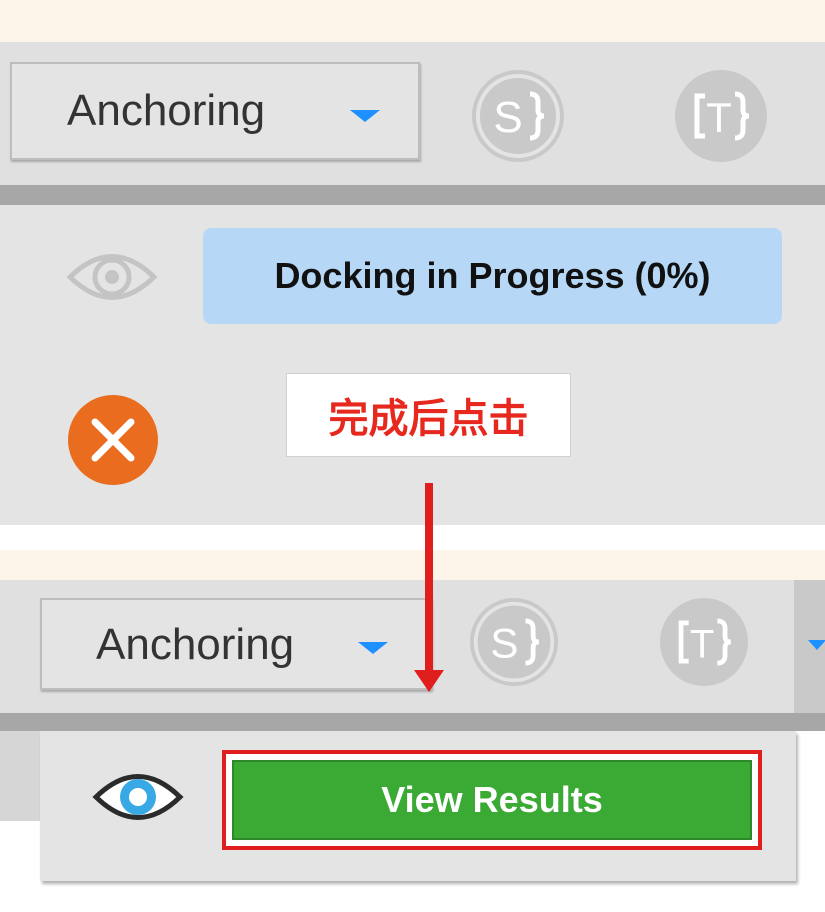 The height and width of the screenshot is (912, 825). I want to click on docking-progress-text: Docking in Progress (0%), so click(492, 275).